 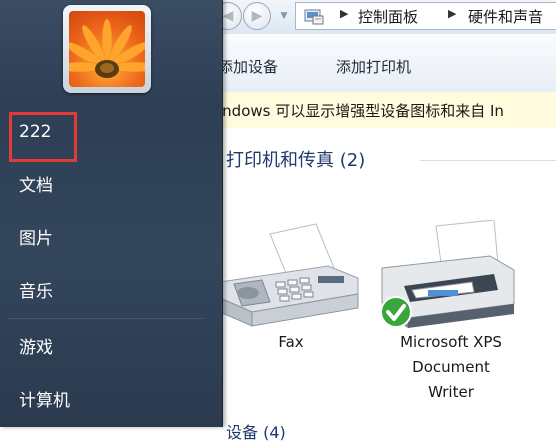 I want to click on start-menu-separator, so click(x=106, y=318).